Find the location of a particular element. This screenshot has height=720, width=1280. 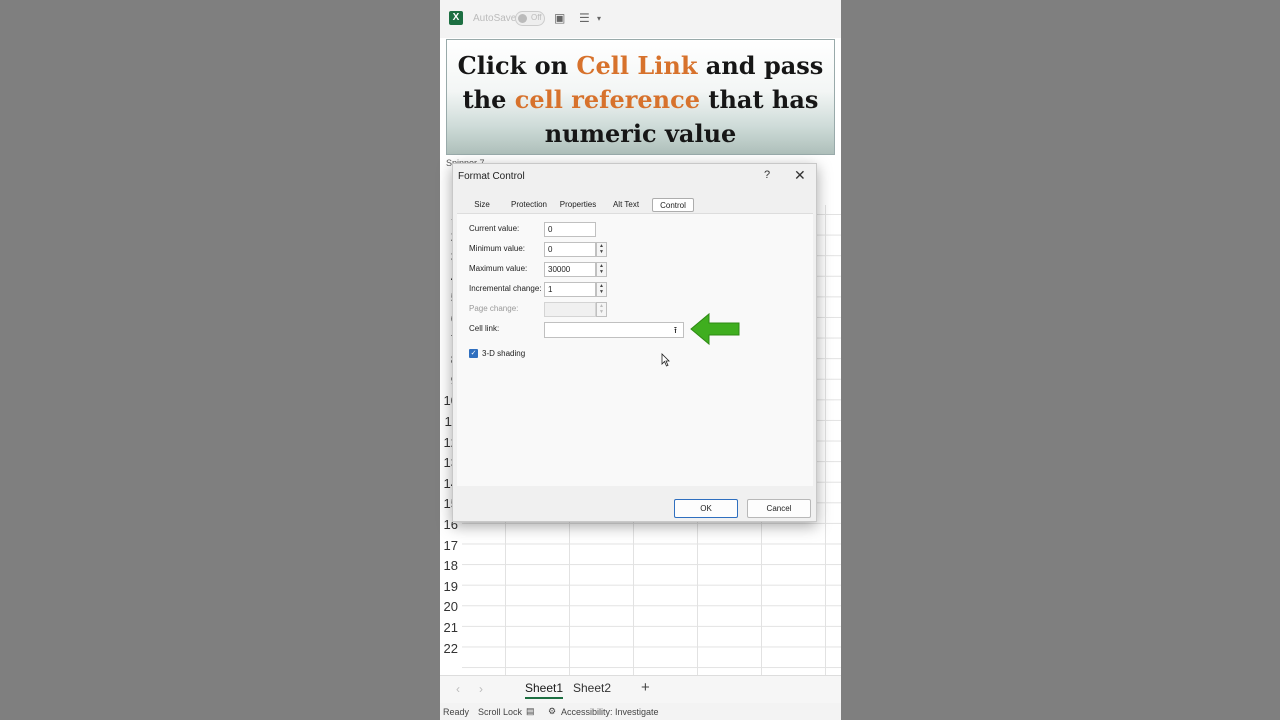

tab-sheet2: Sheet2 is located at coordinates (592, 688).